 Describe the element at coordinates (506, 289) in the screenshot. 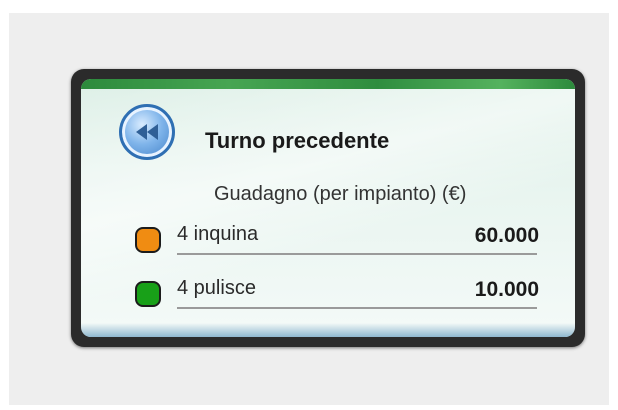

I see `row-value: 10.000` at that location.